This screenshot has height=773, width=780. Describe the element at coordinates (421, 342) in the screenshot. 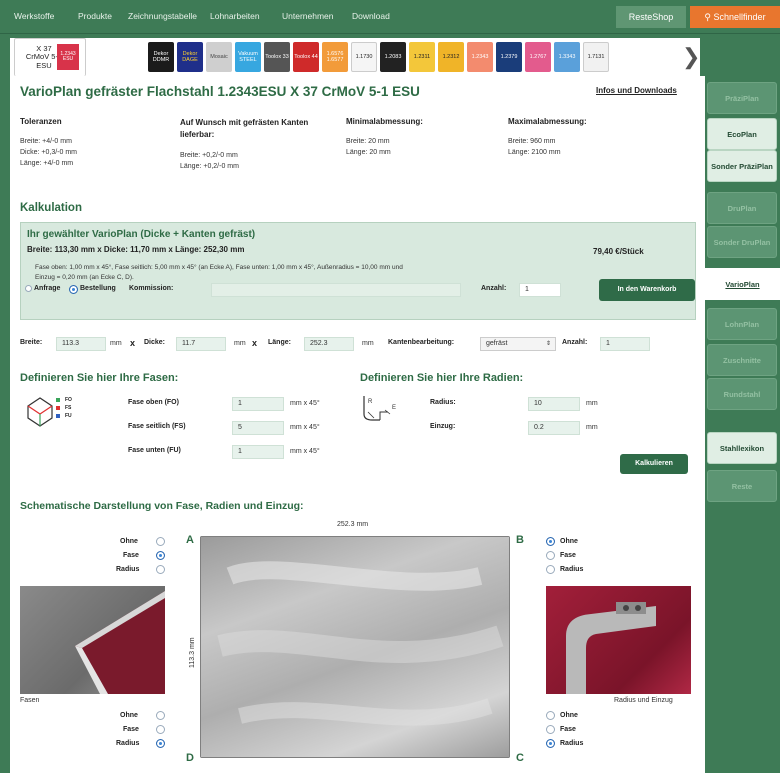

I see `kantenbearbeitung-label: Kantenbearbeitung:` at that location.